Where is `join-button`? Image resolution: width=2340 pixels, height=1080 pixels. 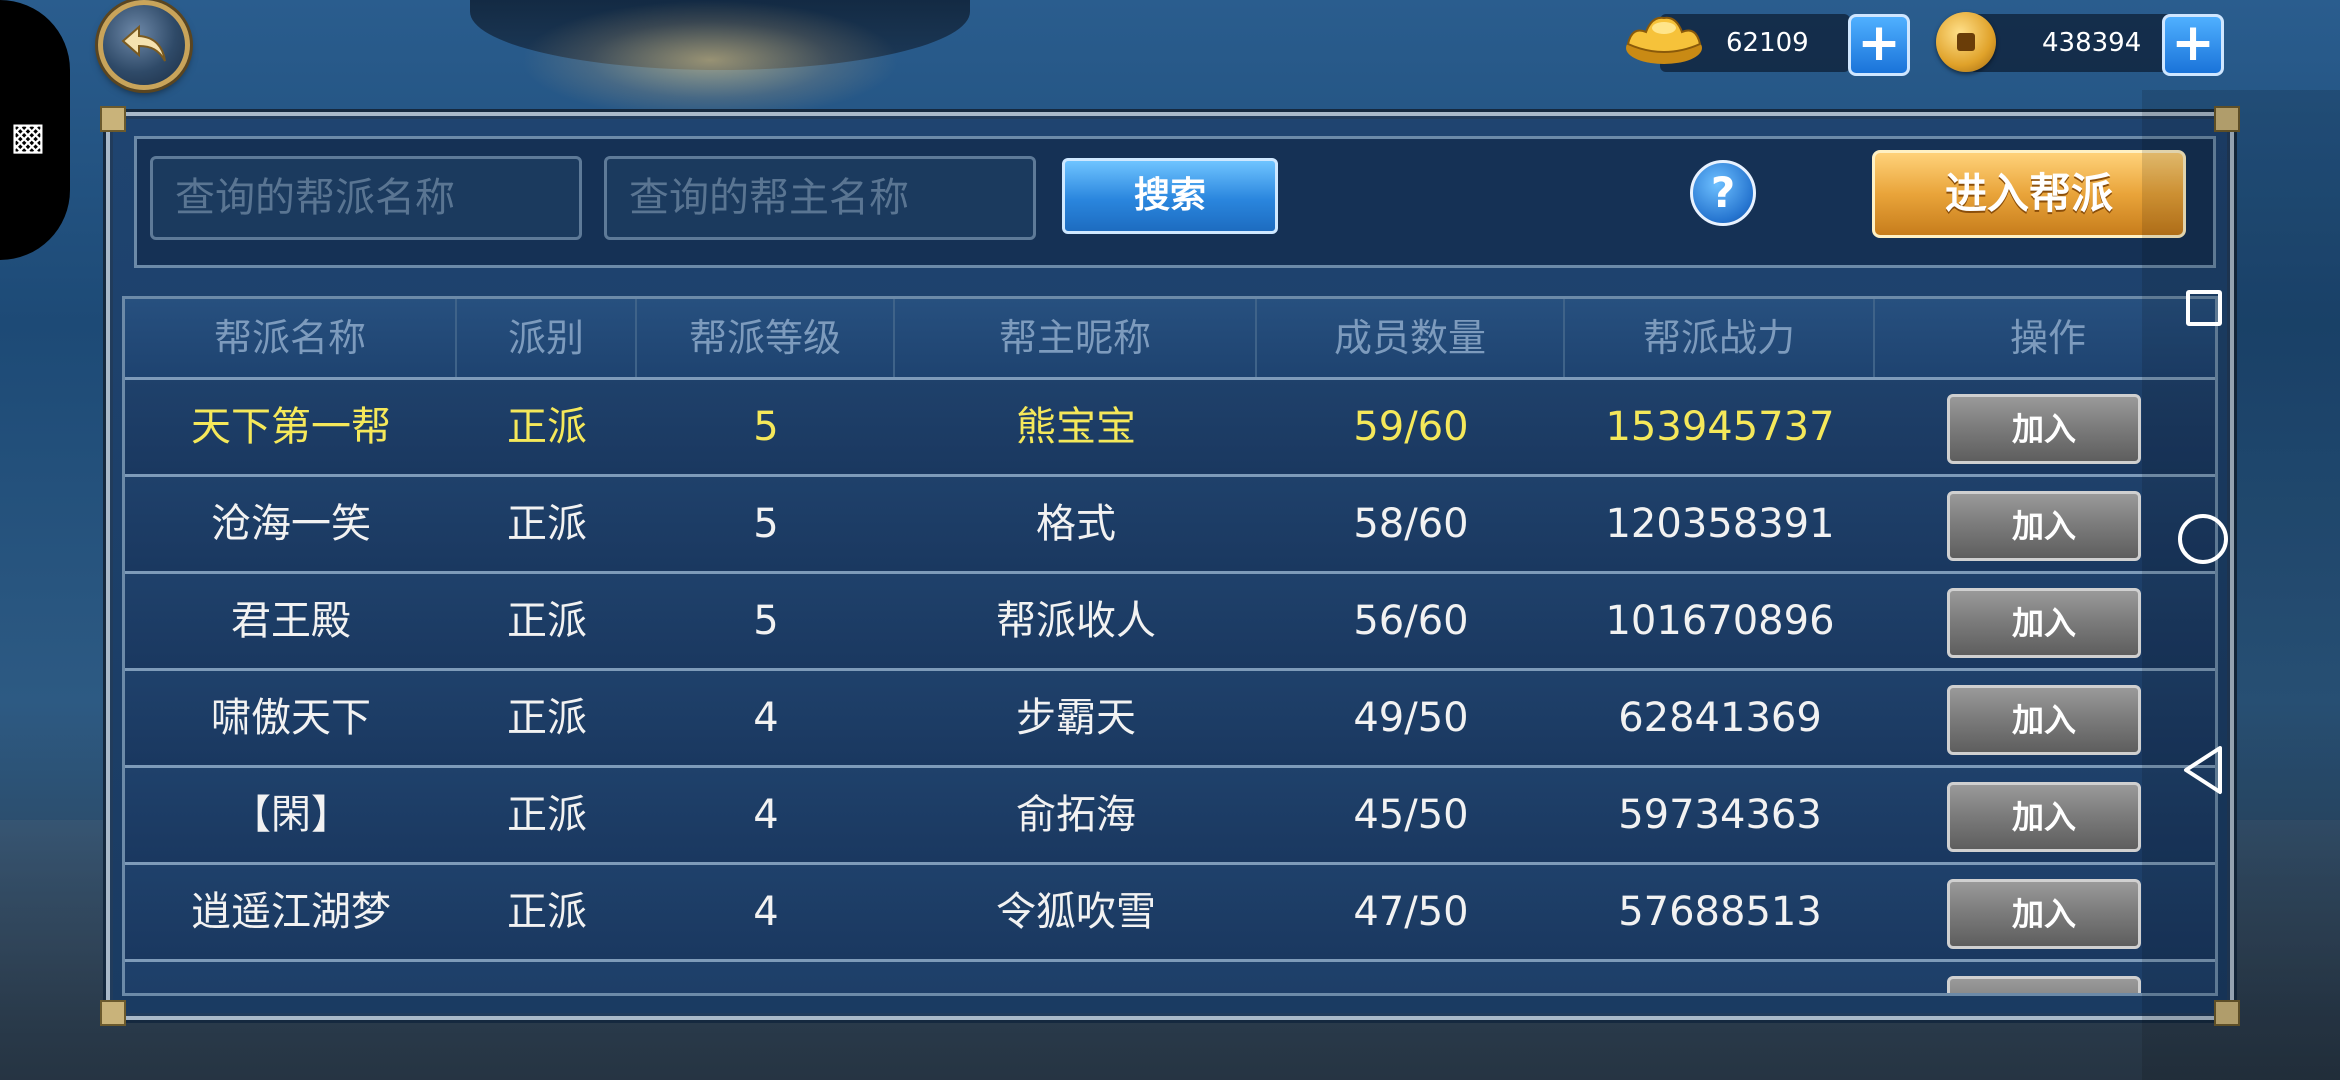 join-button is located at coordinates (2044, 984).